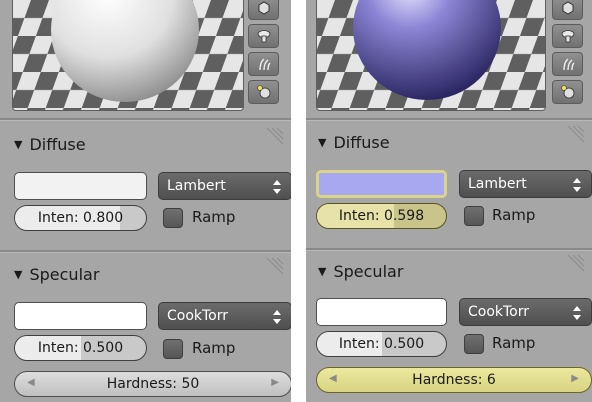 The image size is (592, 402). I want to click on hardness-label: Hardness: 50, so click(153, 384).